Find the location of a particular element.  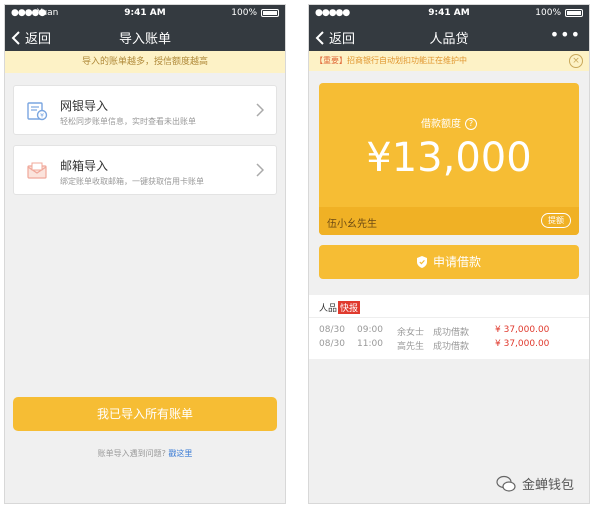

user-strip: 伍小幺先生 提额 is located at coordinates (449, 221).